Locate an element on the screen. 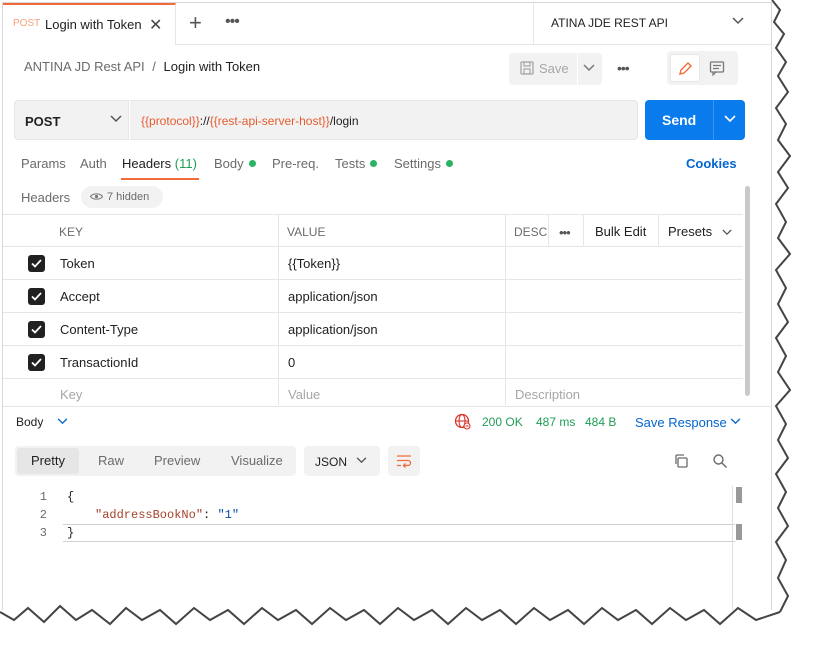 The width and height of the screenshot is (814, 647). save-response-button: Save Response is located at coordinates (681, 422).